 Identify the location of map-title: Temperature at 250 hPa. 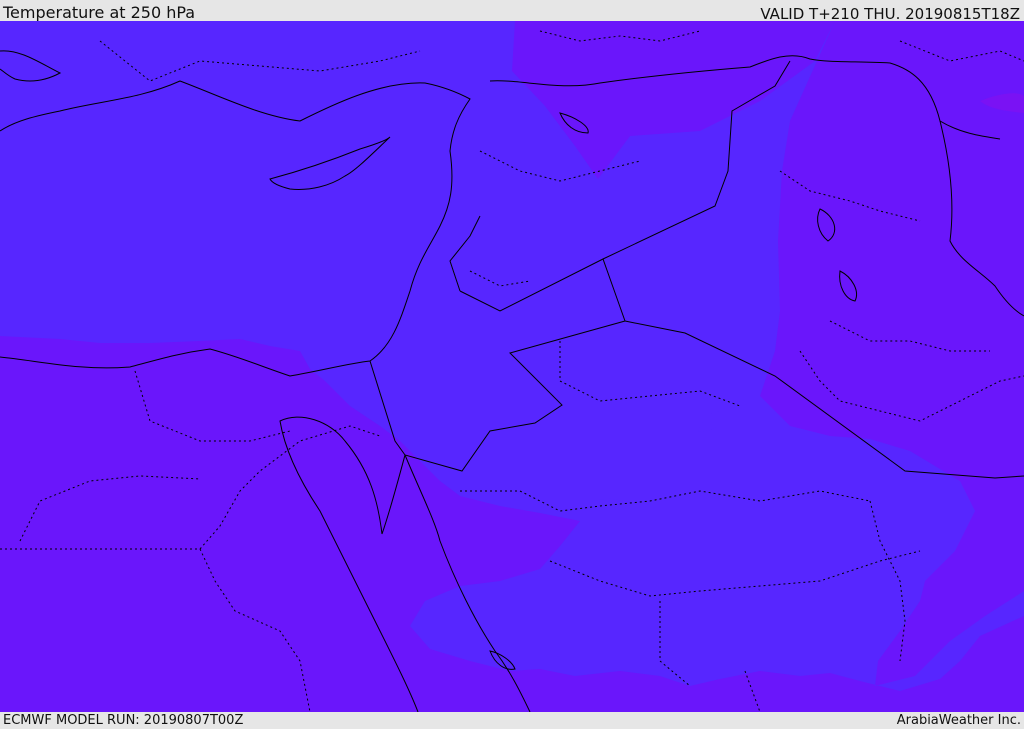
(99, 12).